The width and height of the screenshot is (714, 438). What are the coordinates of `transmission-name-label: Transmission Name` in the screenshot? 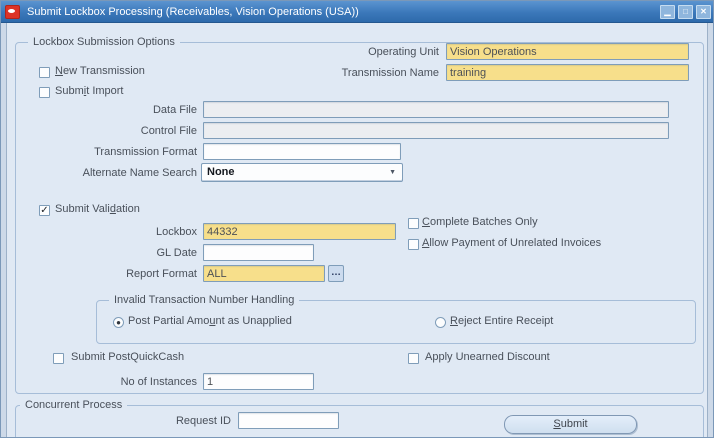 It's located at (390, 73).